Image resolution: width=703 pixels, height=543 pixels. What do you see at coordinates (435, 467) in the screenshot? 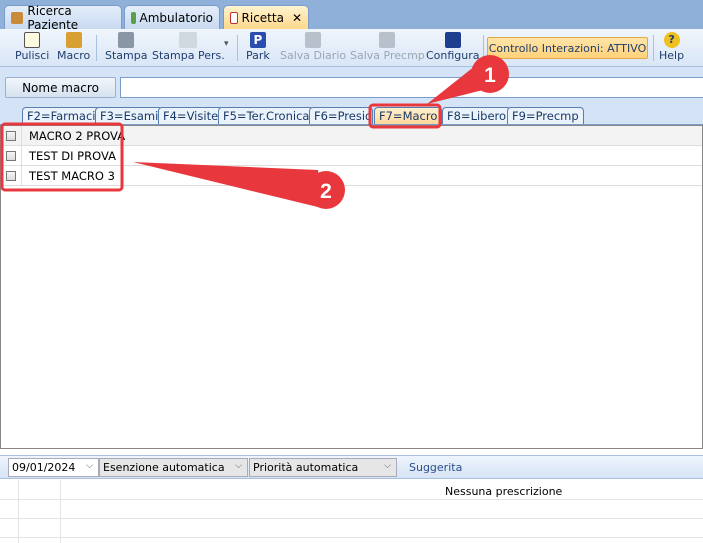
I see `suggerita-button: Suggerita` at bounding box center [435, 467].